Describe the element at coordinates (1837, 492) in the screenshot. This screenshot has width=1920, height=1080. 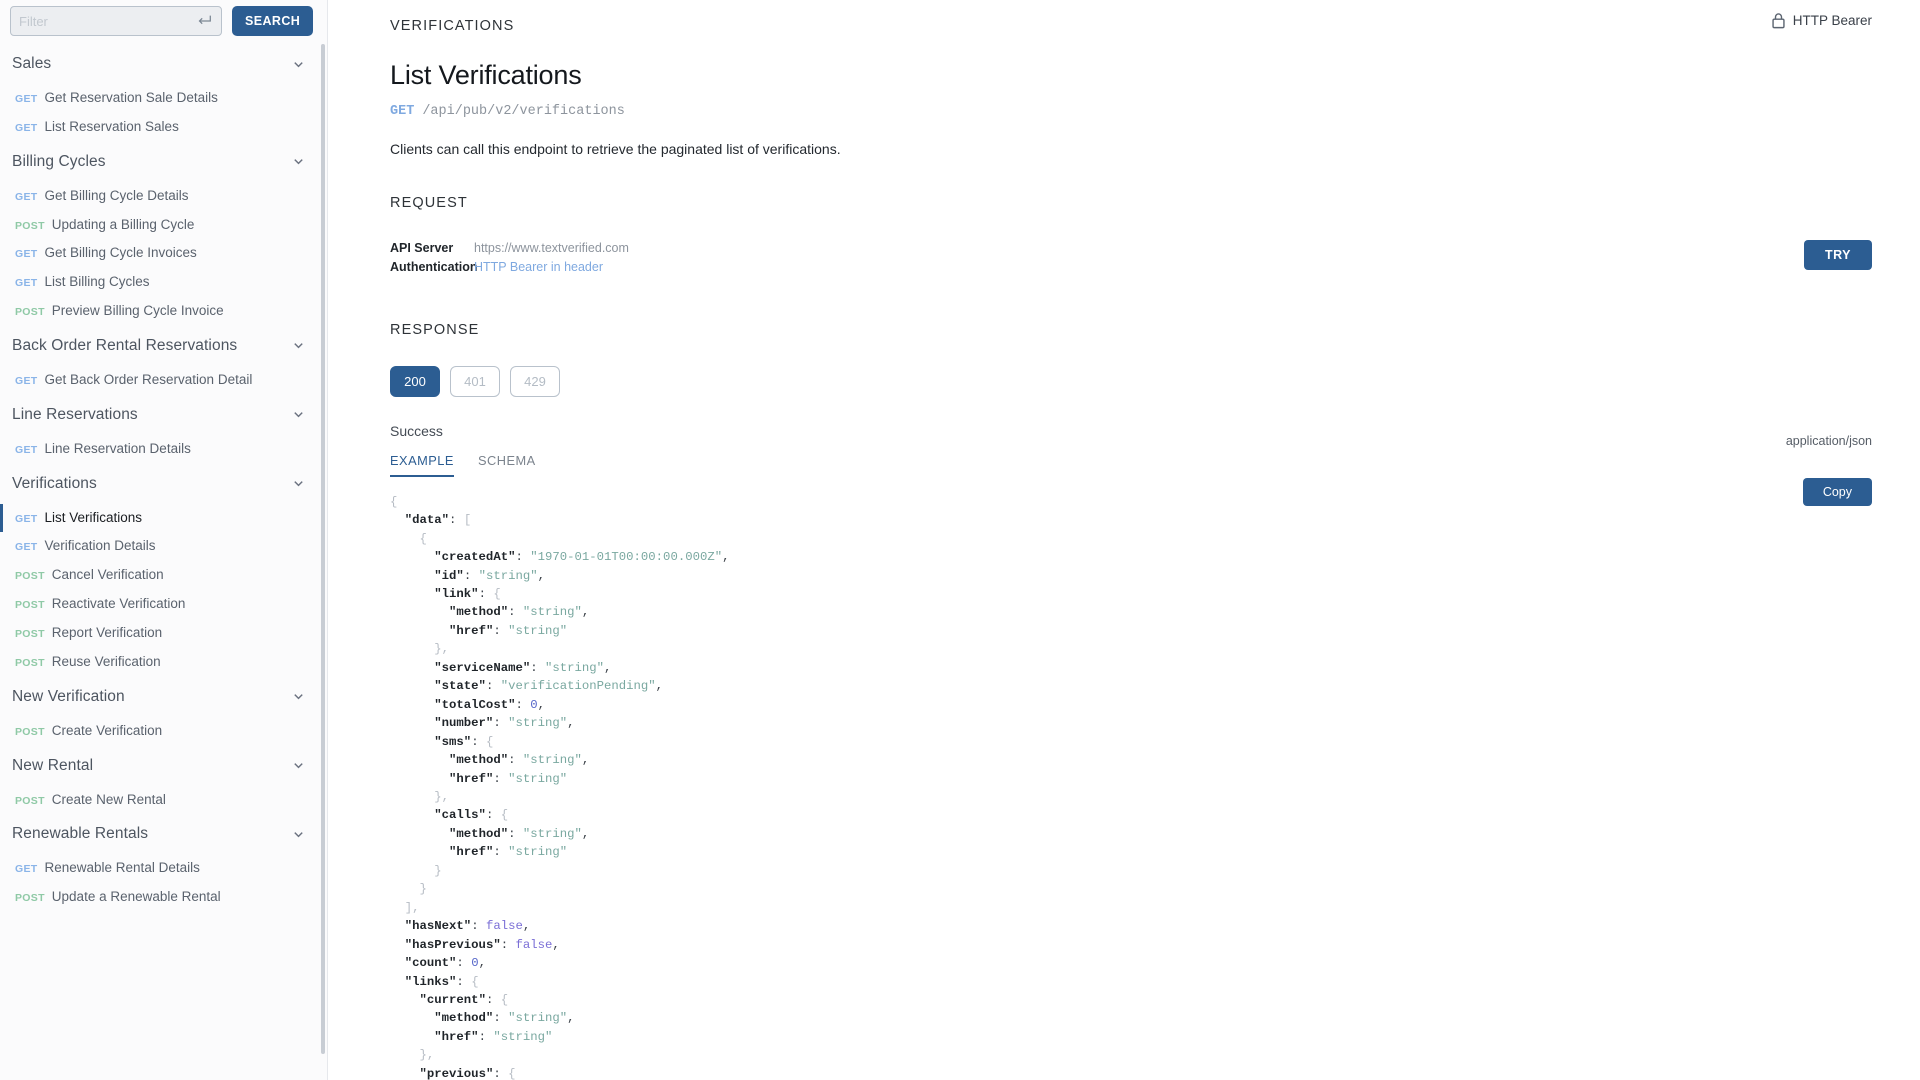
I see `copy-button: Copy` at that location.